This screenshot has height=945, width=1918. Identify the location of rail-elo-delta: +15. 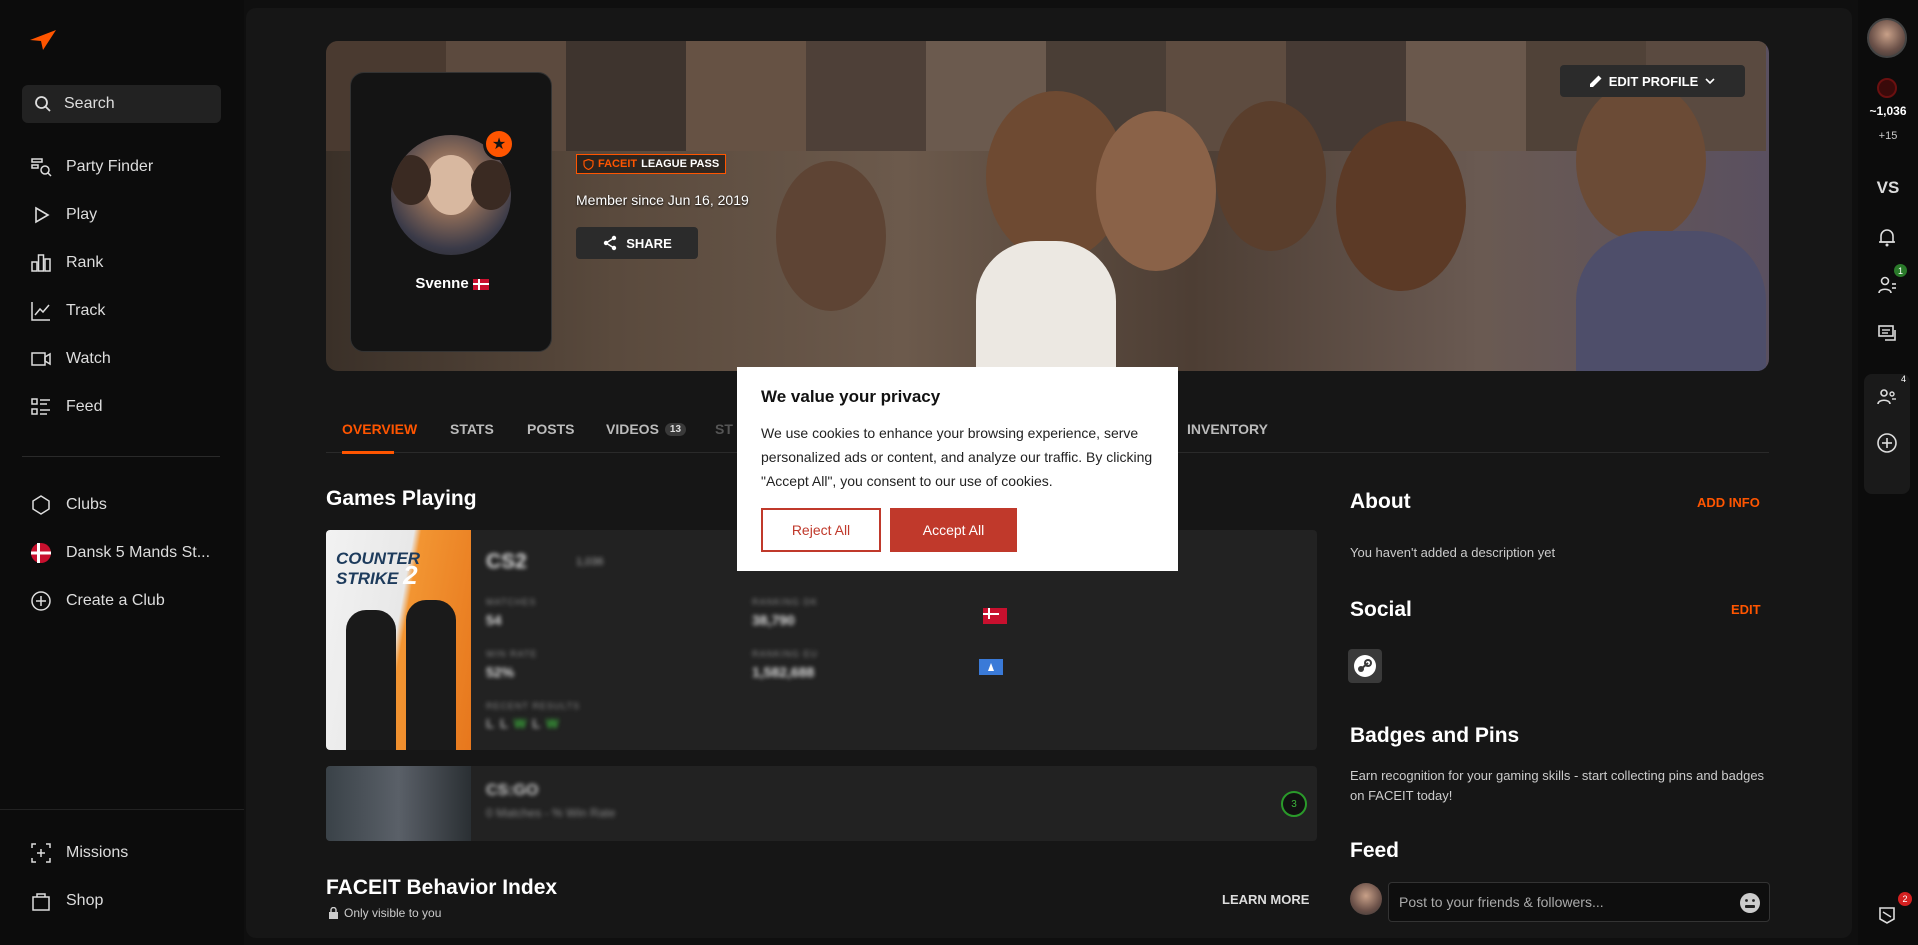
(1888, 136).